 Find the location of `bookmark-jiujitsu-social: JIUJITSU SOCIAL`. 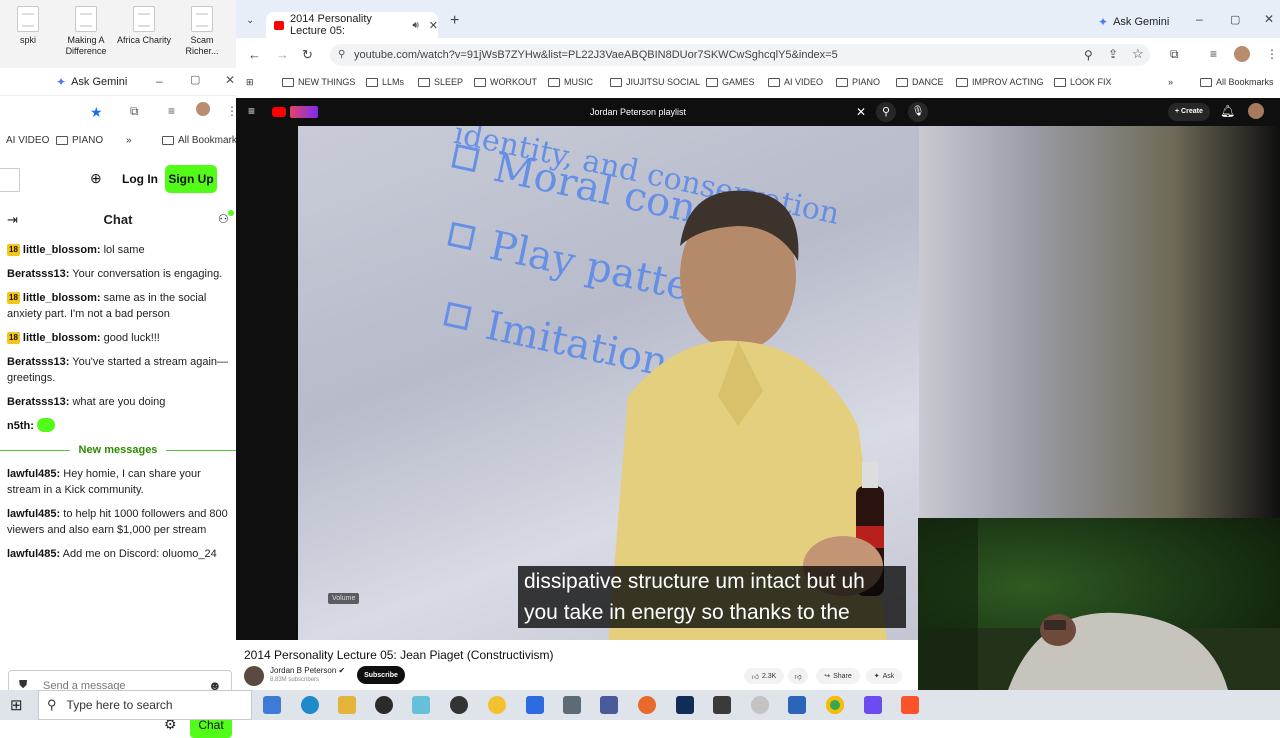

bookmark-jiujitsu-social: JIUJITSU SOCIAL is located at coordinates (655, 82).